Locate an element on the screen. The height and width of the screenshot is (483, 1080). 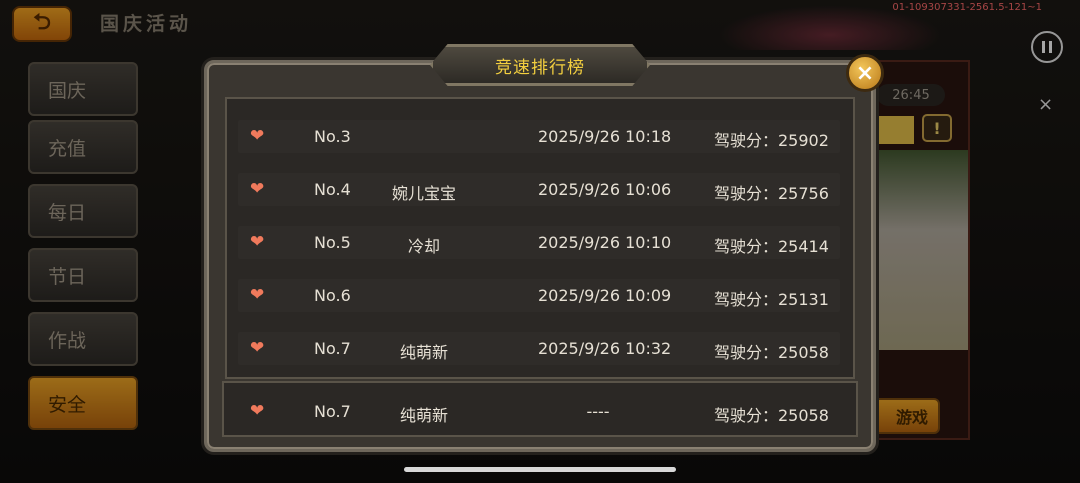
my-rank-row: ❤ No.7 纯萌新 ---- 驾驶分：25058 is located at coordinates (539, 411).